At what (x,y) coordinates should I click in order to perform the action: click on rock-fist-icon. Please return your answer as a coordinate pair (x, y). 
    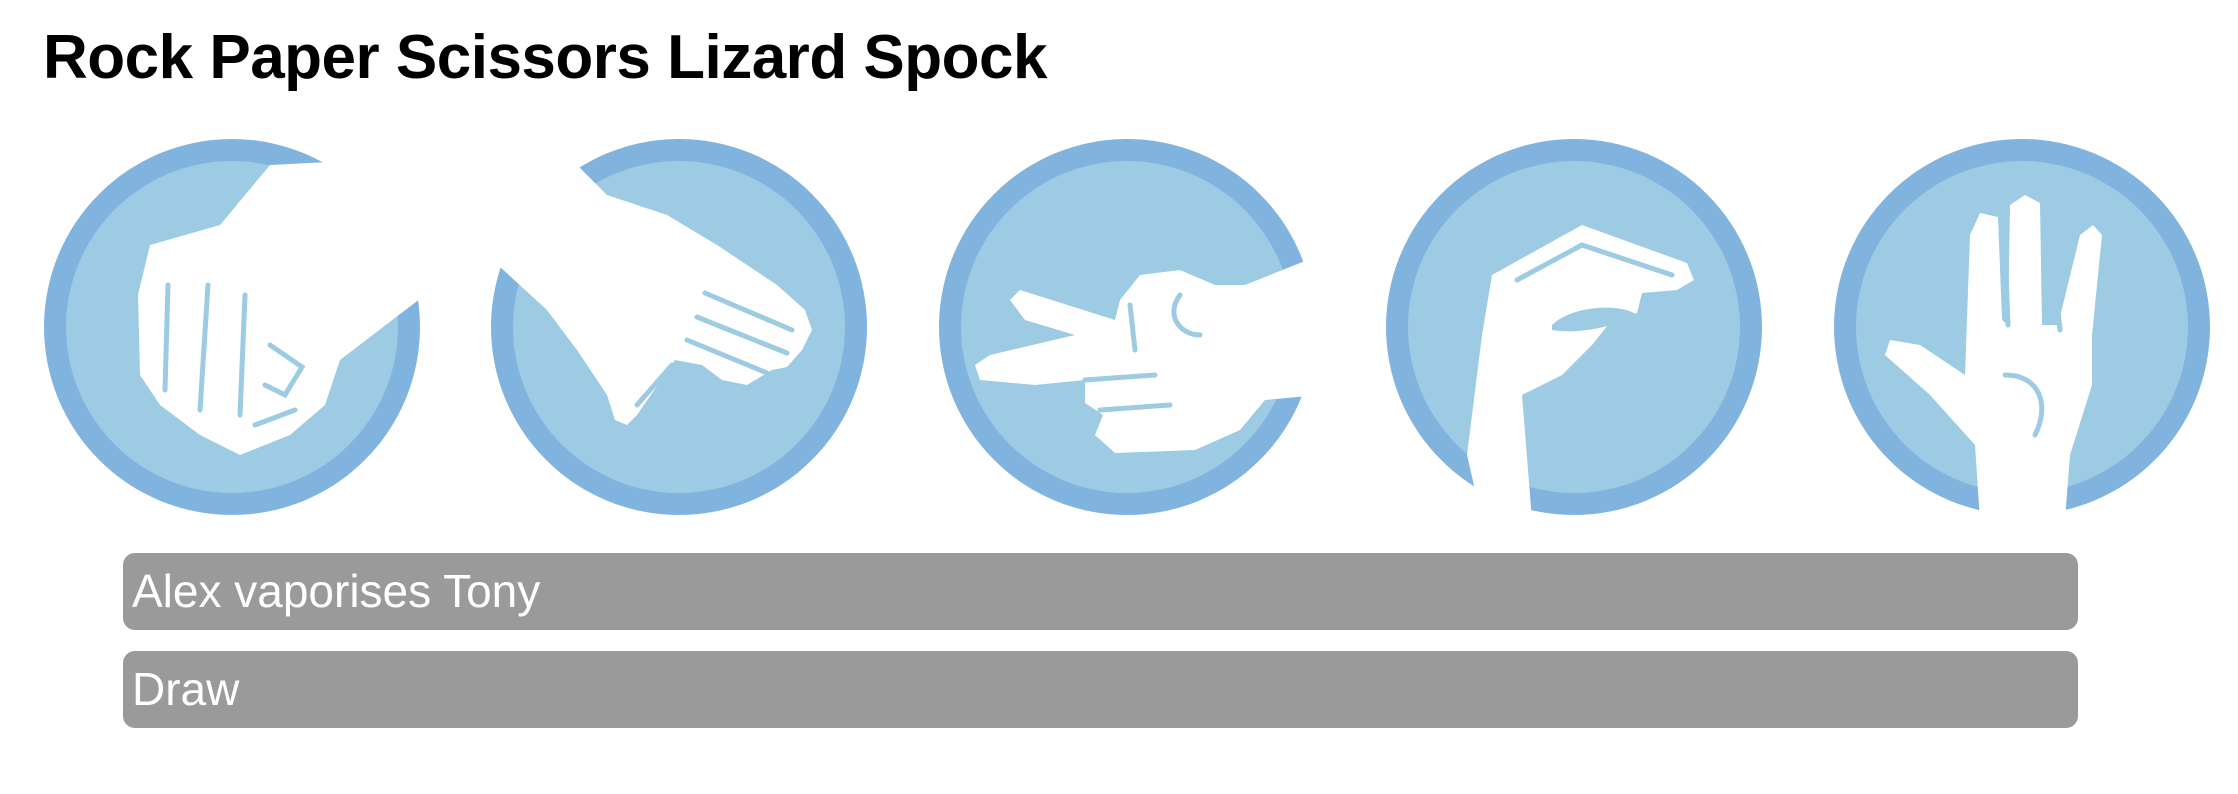
    Looking at the image, I should click on (234, 327).